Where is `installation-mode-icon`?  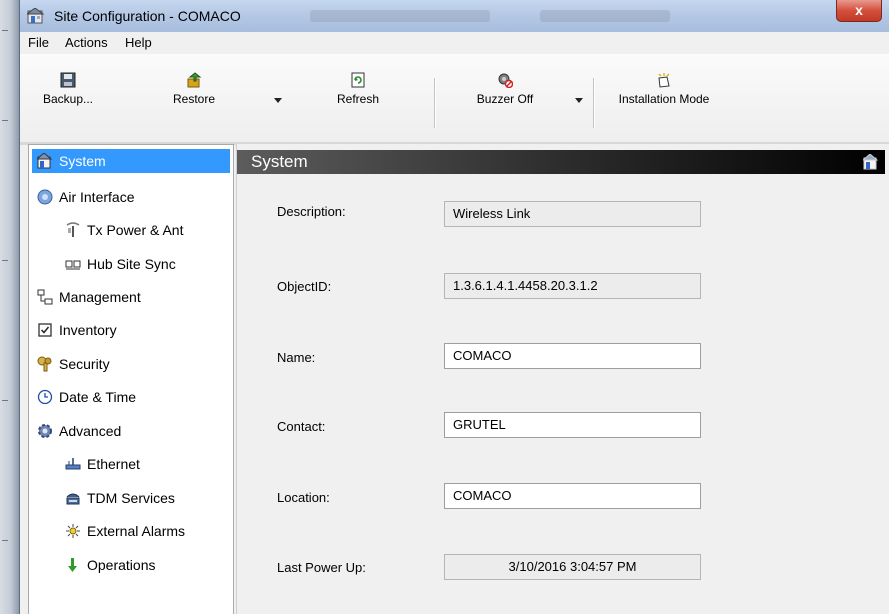 installation-mode-icon is located at coordinates (664, 80).